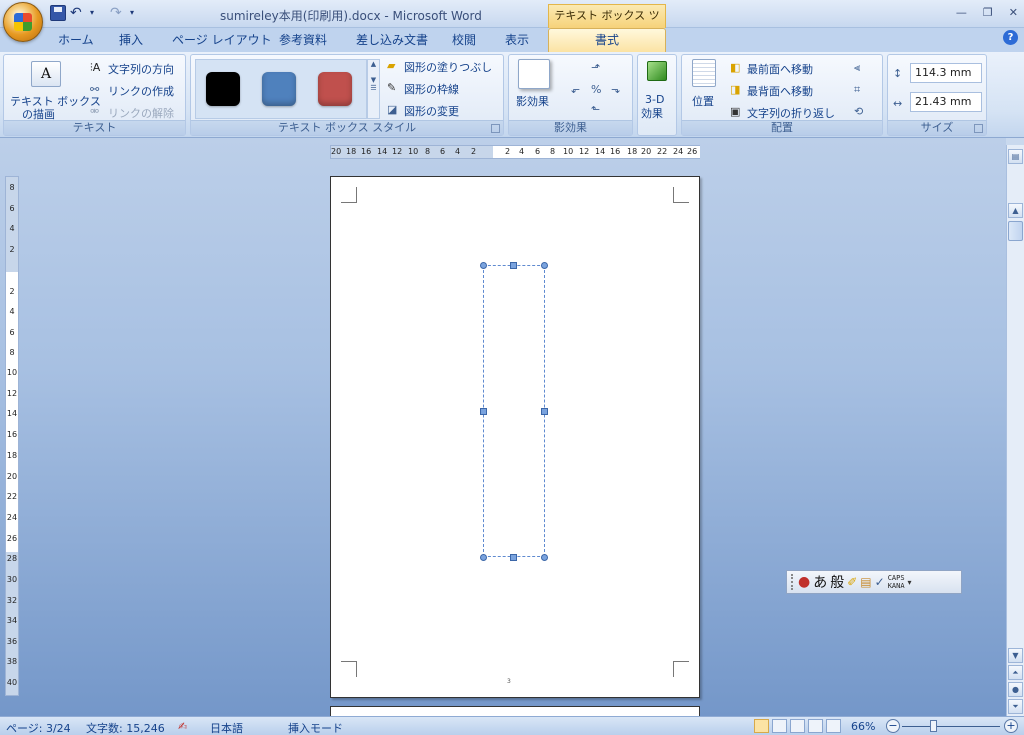  I want to click on tab-insert: 挿入, so click(131, 39).